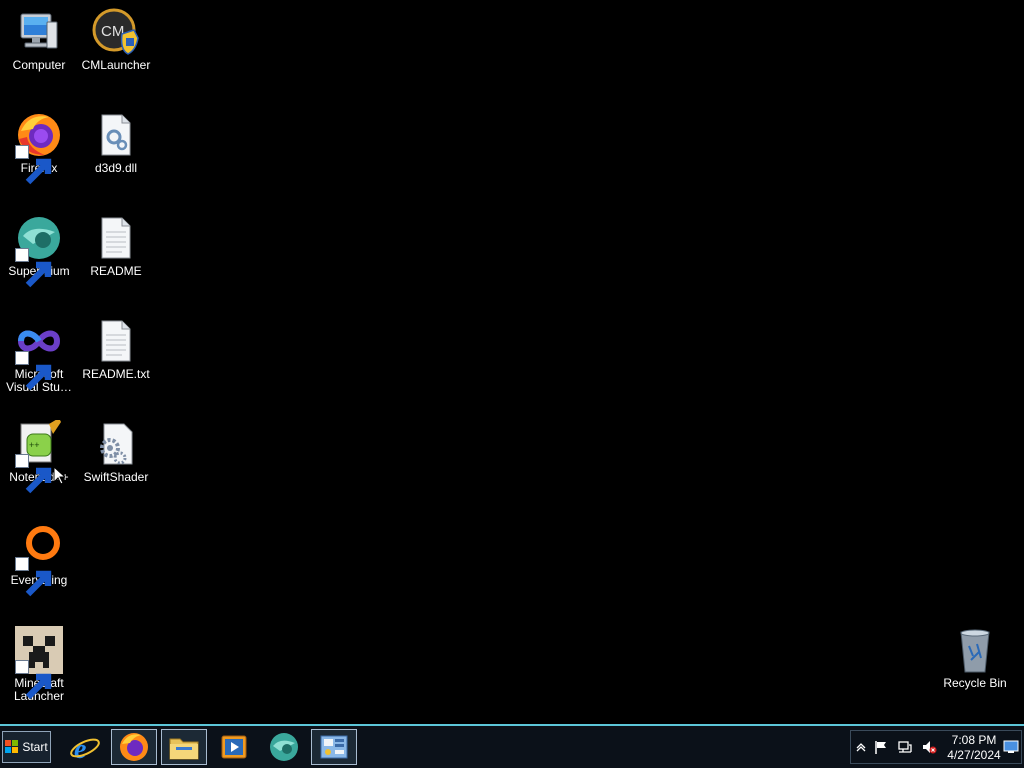 This screenshot has height=768, width=1024. I want to click on svg-text: e, so click(80, 748).